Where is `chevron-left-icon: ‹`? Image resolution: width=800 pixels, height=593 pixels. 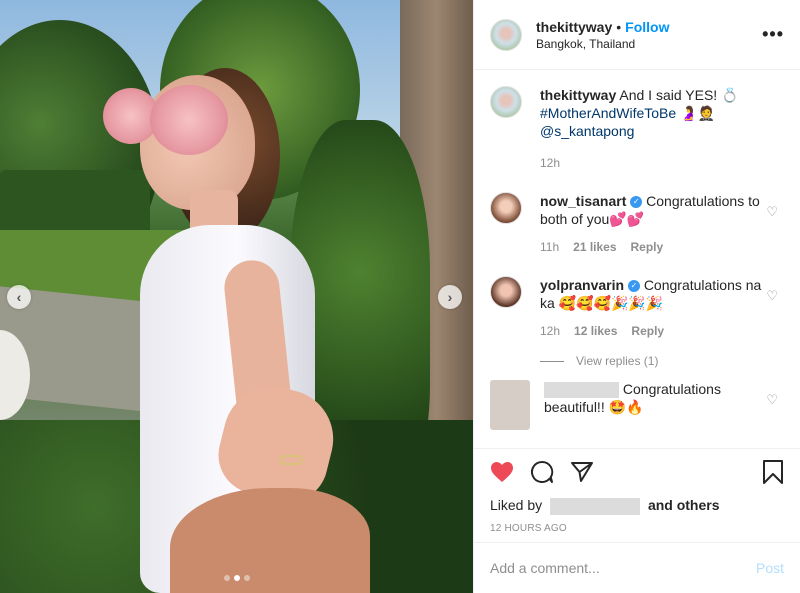 chevron-left-icon: ‹ is located at coordinates (19, 297).